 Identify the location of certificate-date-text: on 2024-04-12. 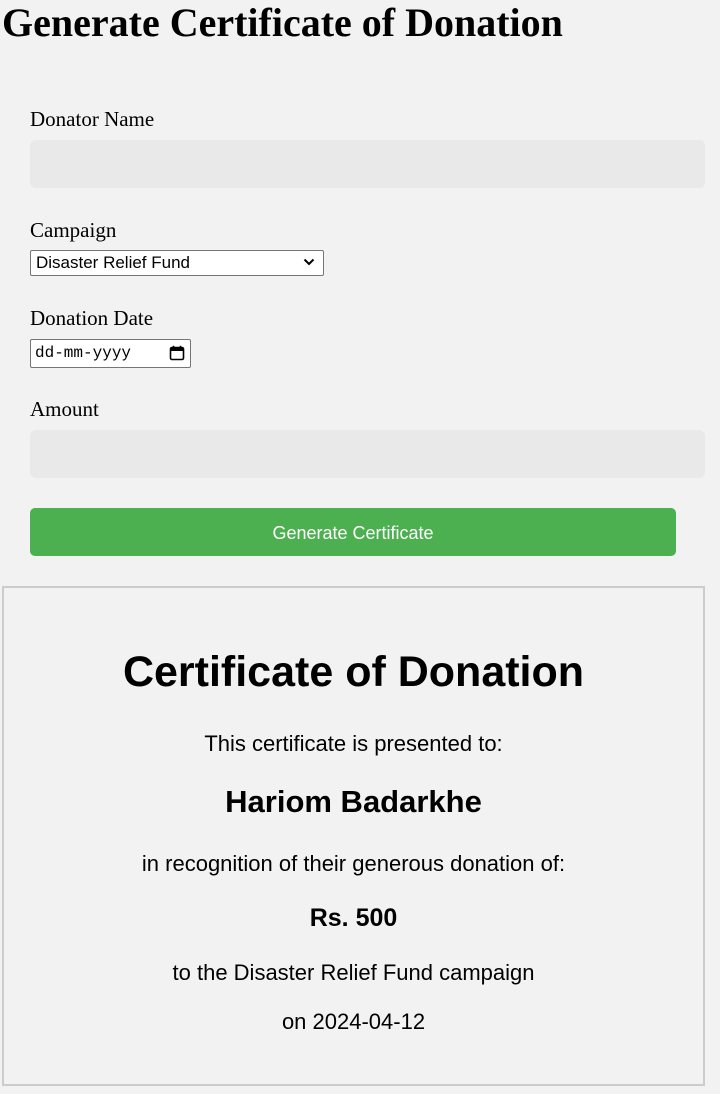
(353, 1021).